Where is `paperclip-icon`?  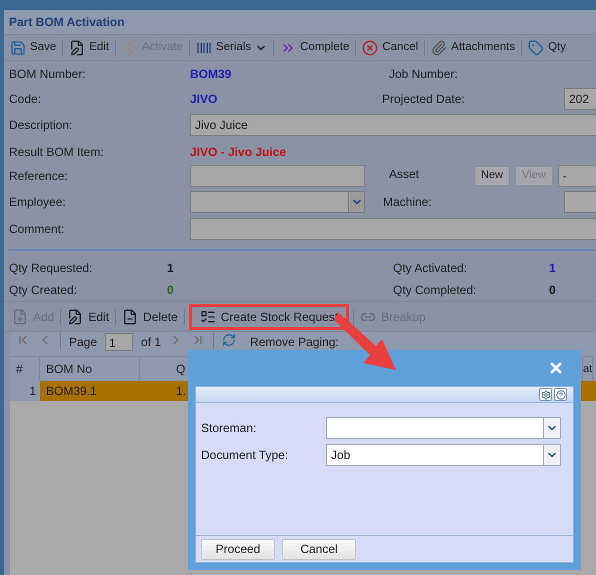
paperclip-icon is located at coordinates (439, 48).